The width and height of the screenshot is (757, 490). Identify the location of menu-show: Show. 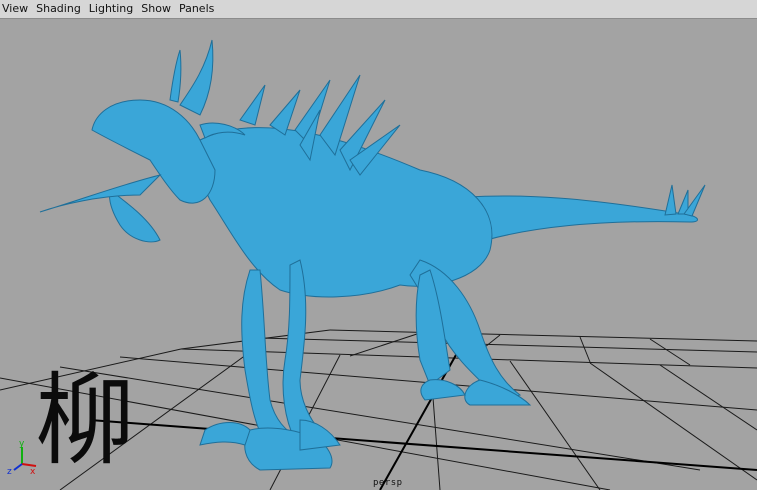
(157, 9).